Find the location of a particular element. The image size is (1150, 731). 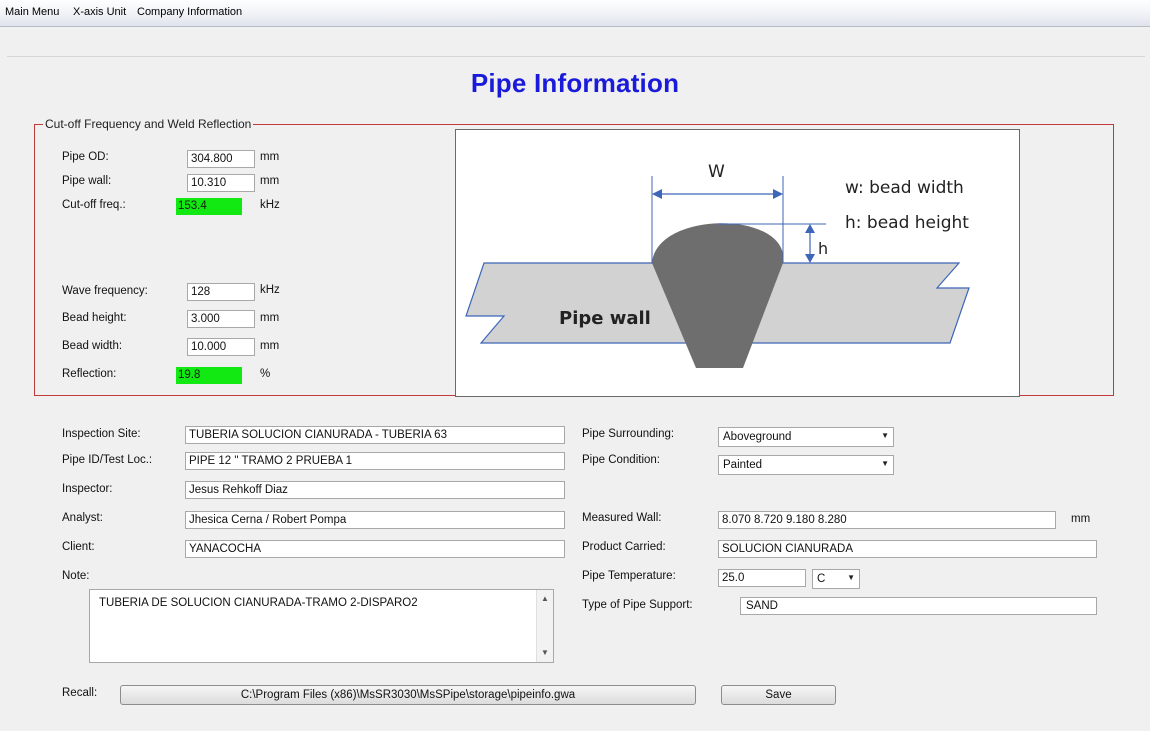

pipe-id-input: PIPE 12 " TRAMO 2 PRUEBA 1 is located at coordinates (375, 461).